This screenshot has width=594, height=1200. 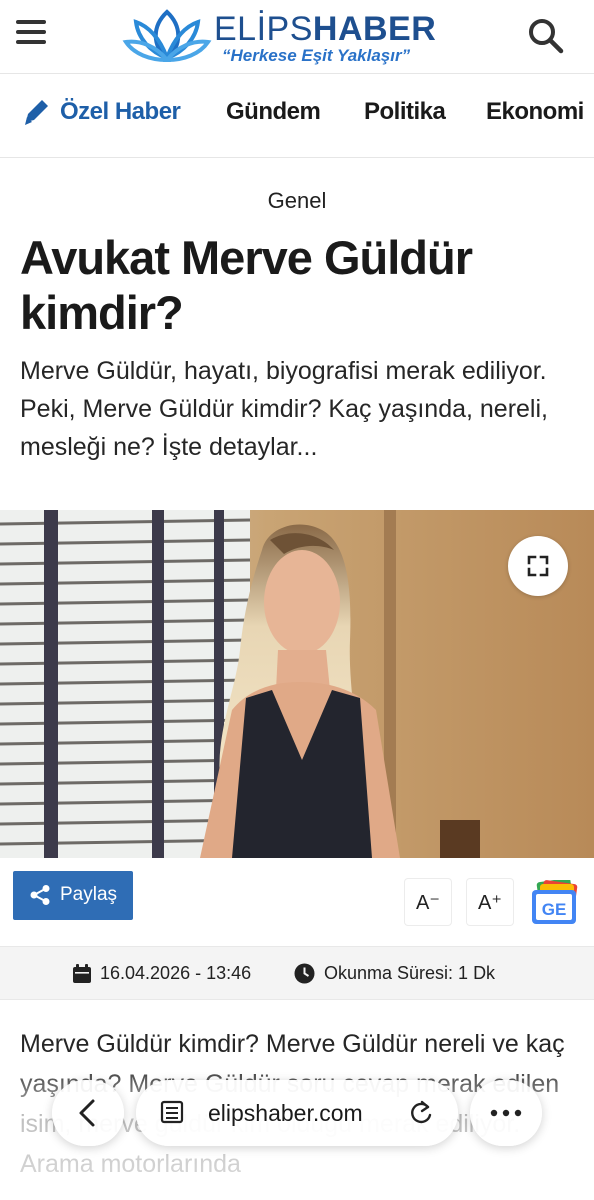 I want to click on more-dots-icon, so click(x=506, y=1113).